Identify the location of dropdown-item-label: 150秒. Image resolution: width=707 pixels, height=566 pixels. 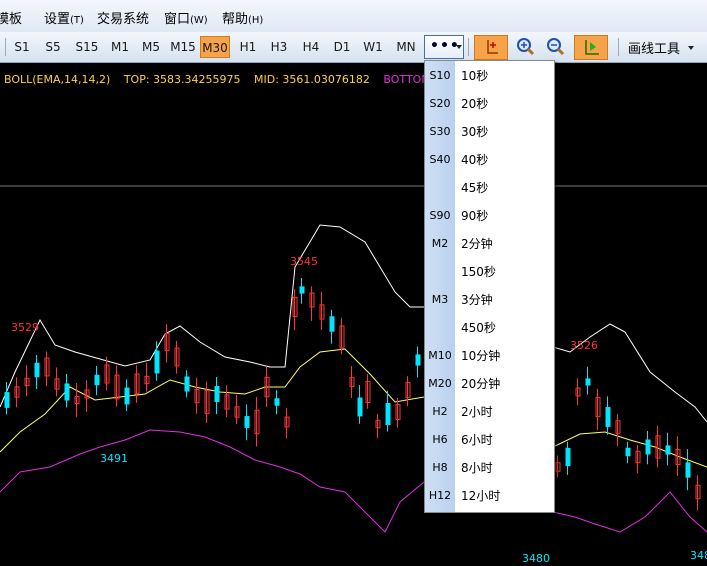
(478, 272).